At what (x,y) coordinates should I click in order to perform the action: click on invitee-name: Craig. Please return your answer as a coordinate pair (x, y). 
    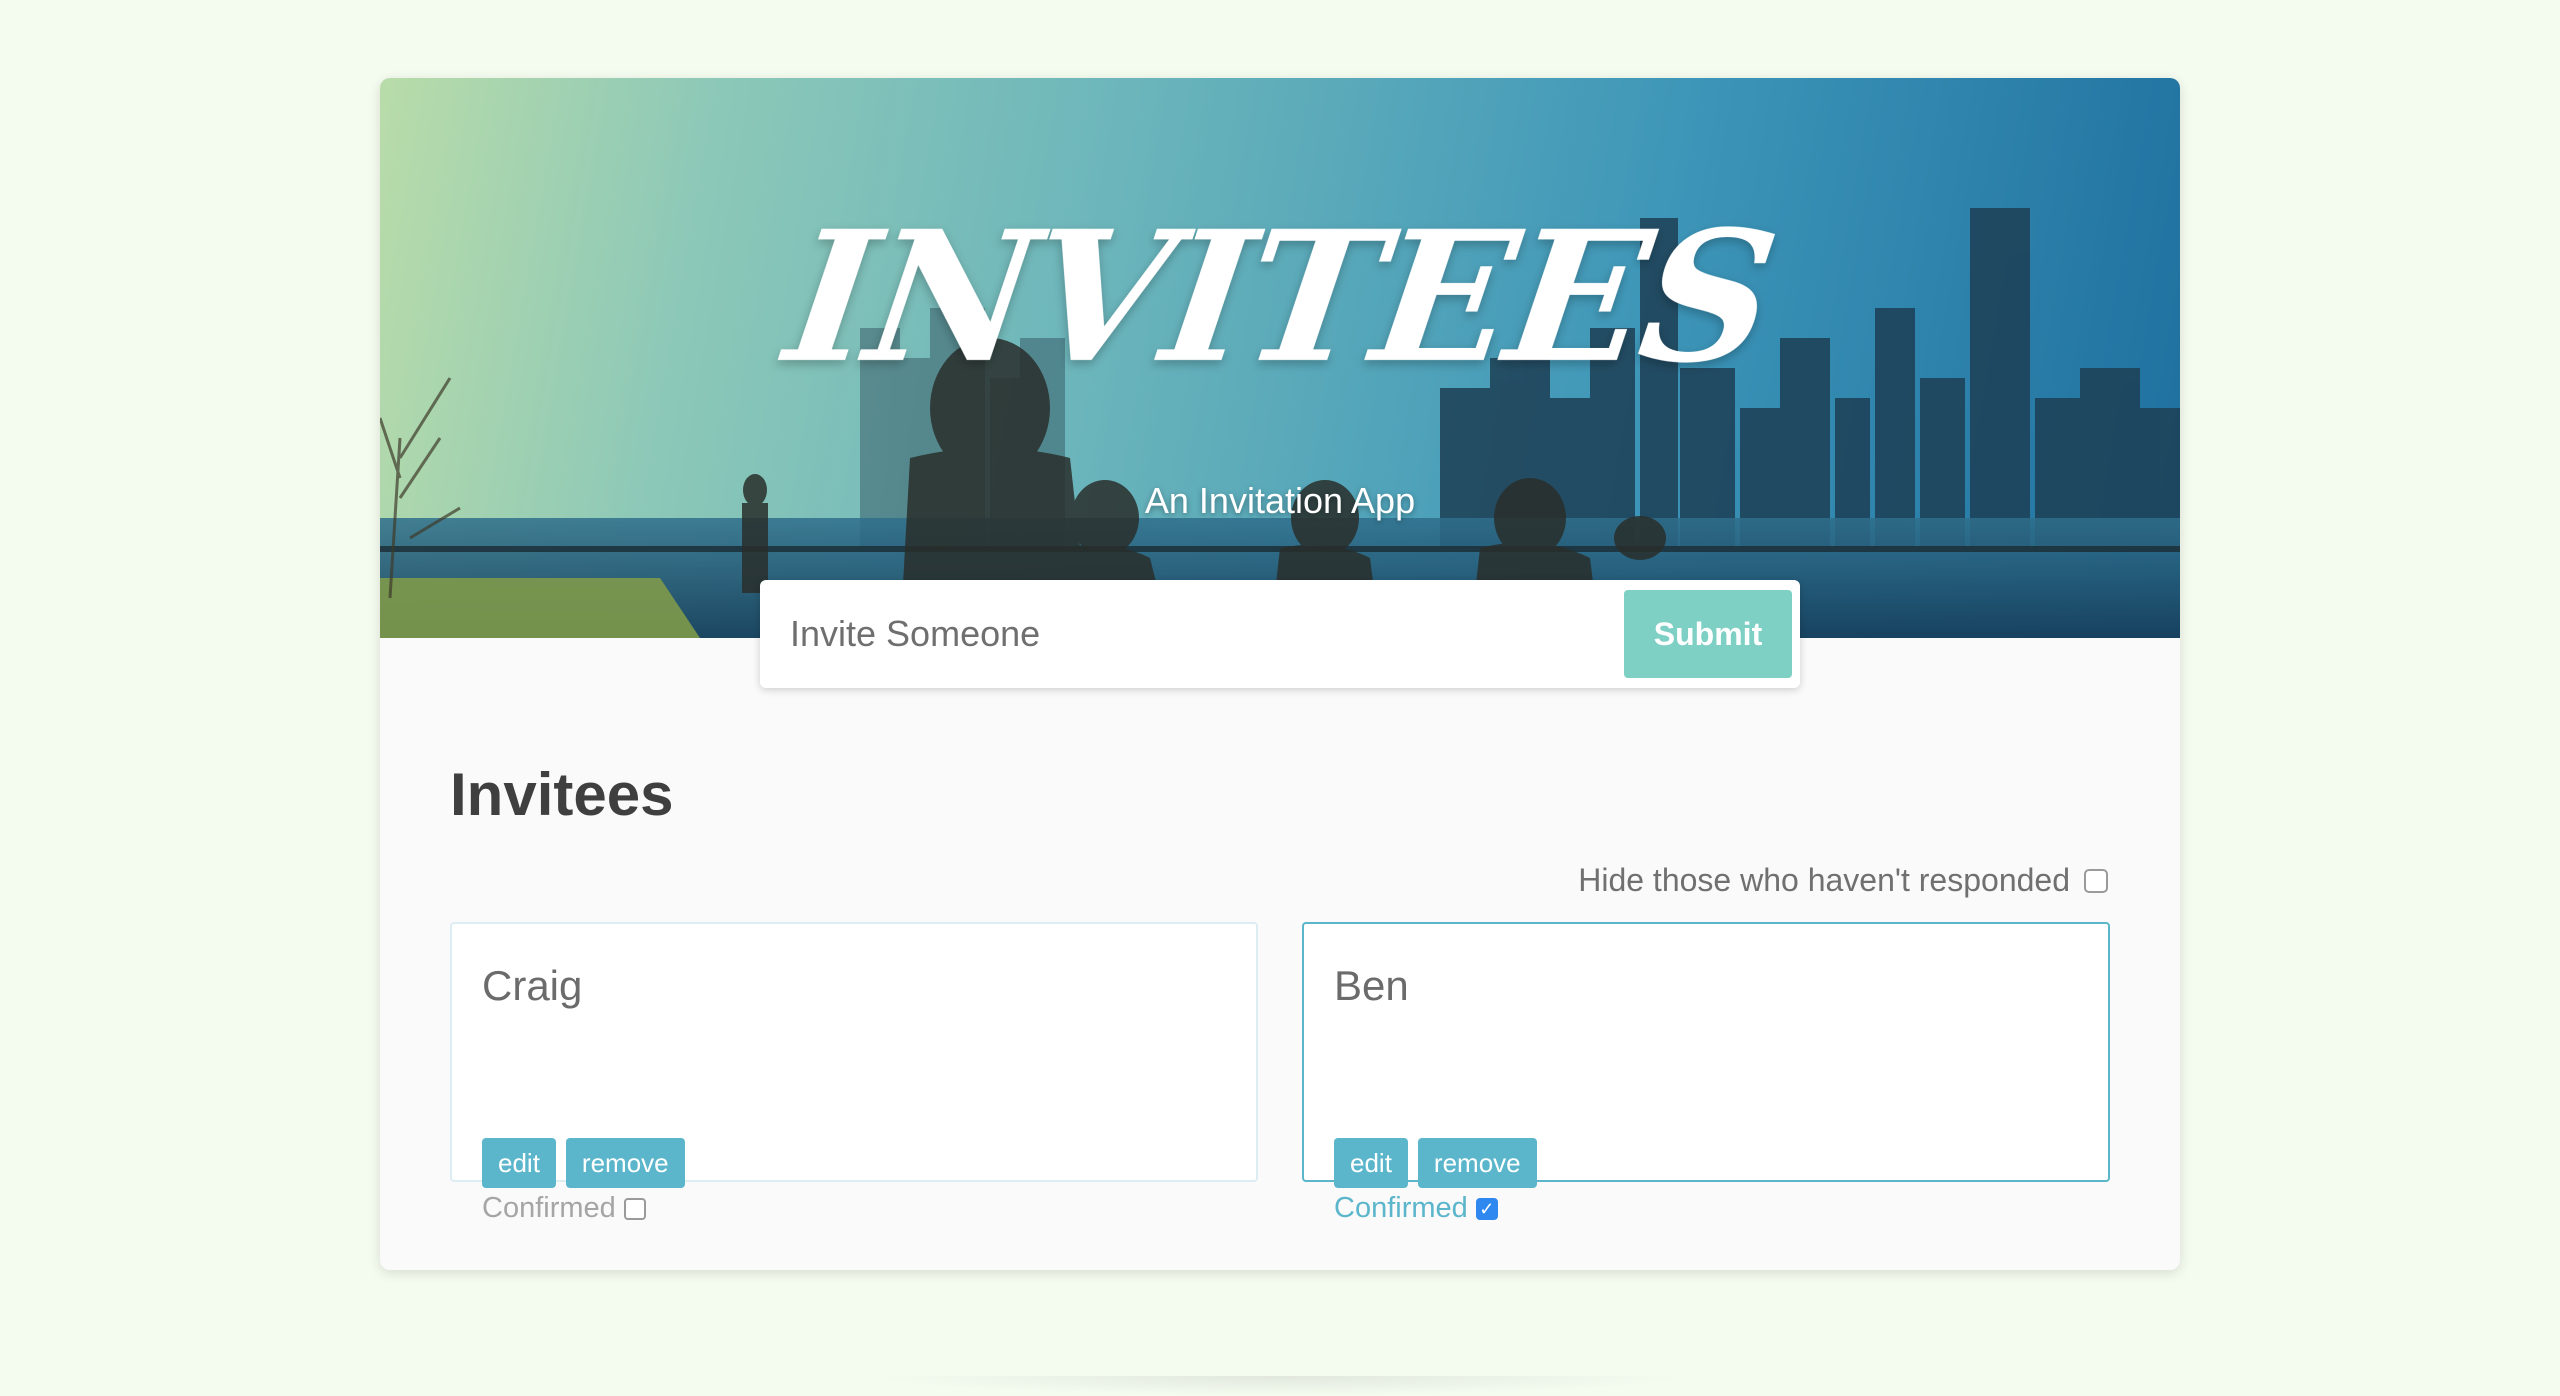
    Looking at the image, I should click on (532, 985).